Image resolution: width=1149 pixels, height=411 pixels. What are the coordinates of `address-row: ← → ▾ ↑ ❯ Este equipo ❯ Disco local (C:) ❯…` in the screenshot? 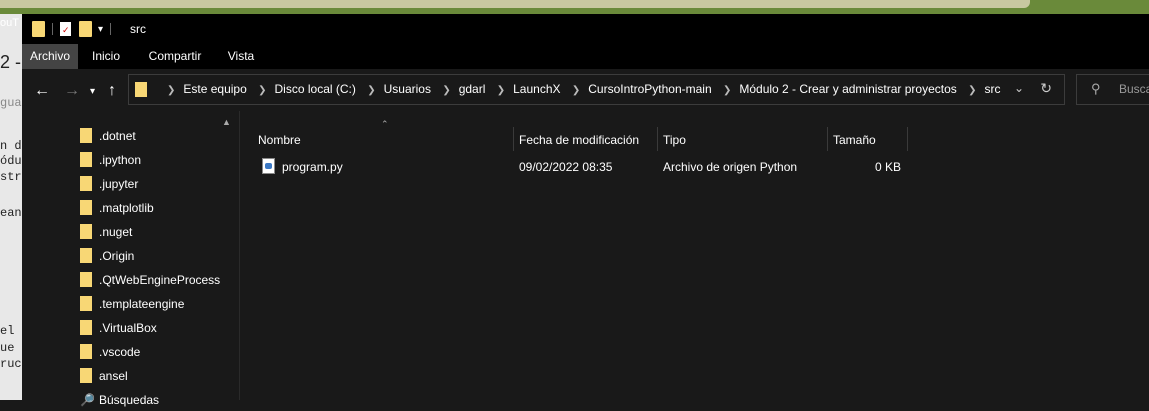 It's located at (585, 90).